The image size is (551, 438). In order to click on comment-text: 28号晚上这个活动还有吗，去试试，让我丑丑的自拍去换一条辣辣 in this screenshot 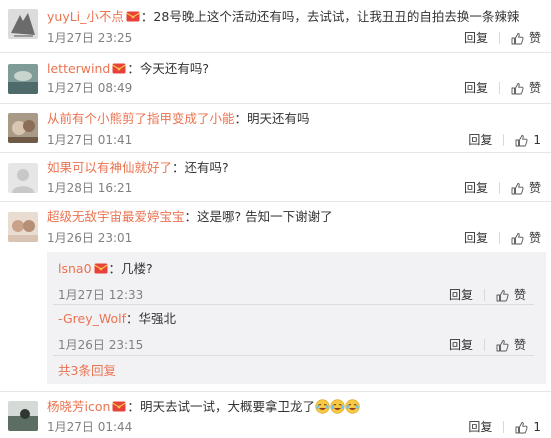, I will do `click(336, 16)`.